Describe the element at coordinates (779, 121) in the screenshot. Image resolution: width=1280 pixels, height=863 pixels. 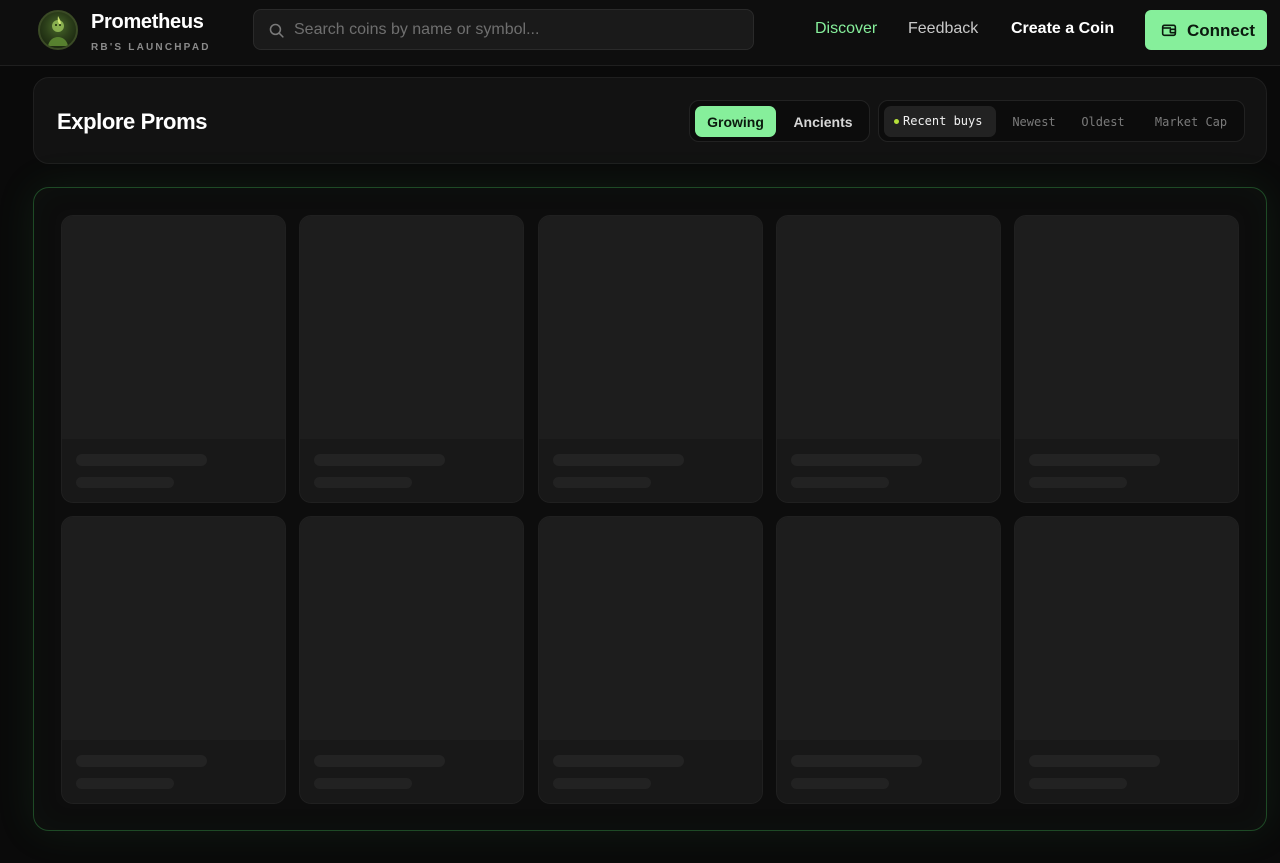
I see `mode-toggle-group: Growing Ancients` at that location.